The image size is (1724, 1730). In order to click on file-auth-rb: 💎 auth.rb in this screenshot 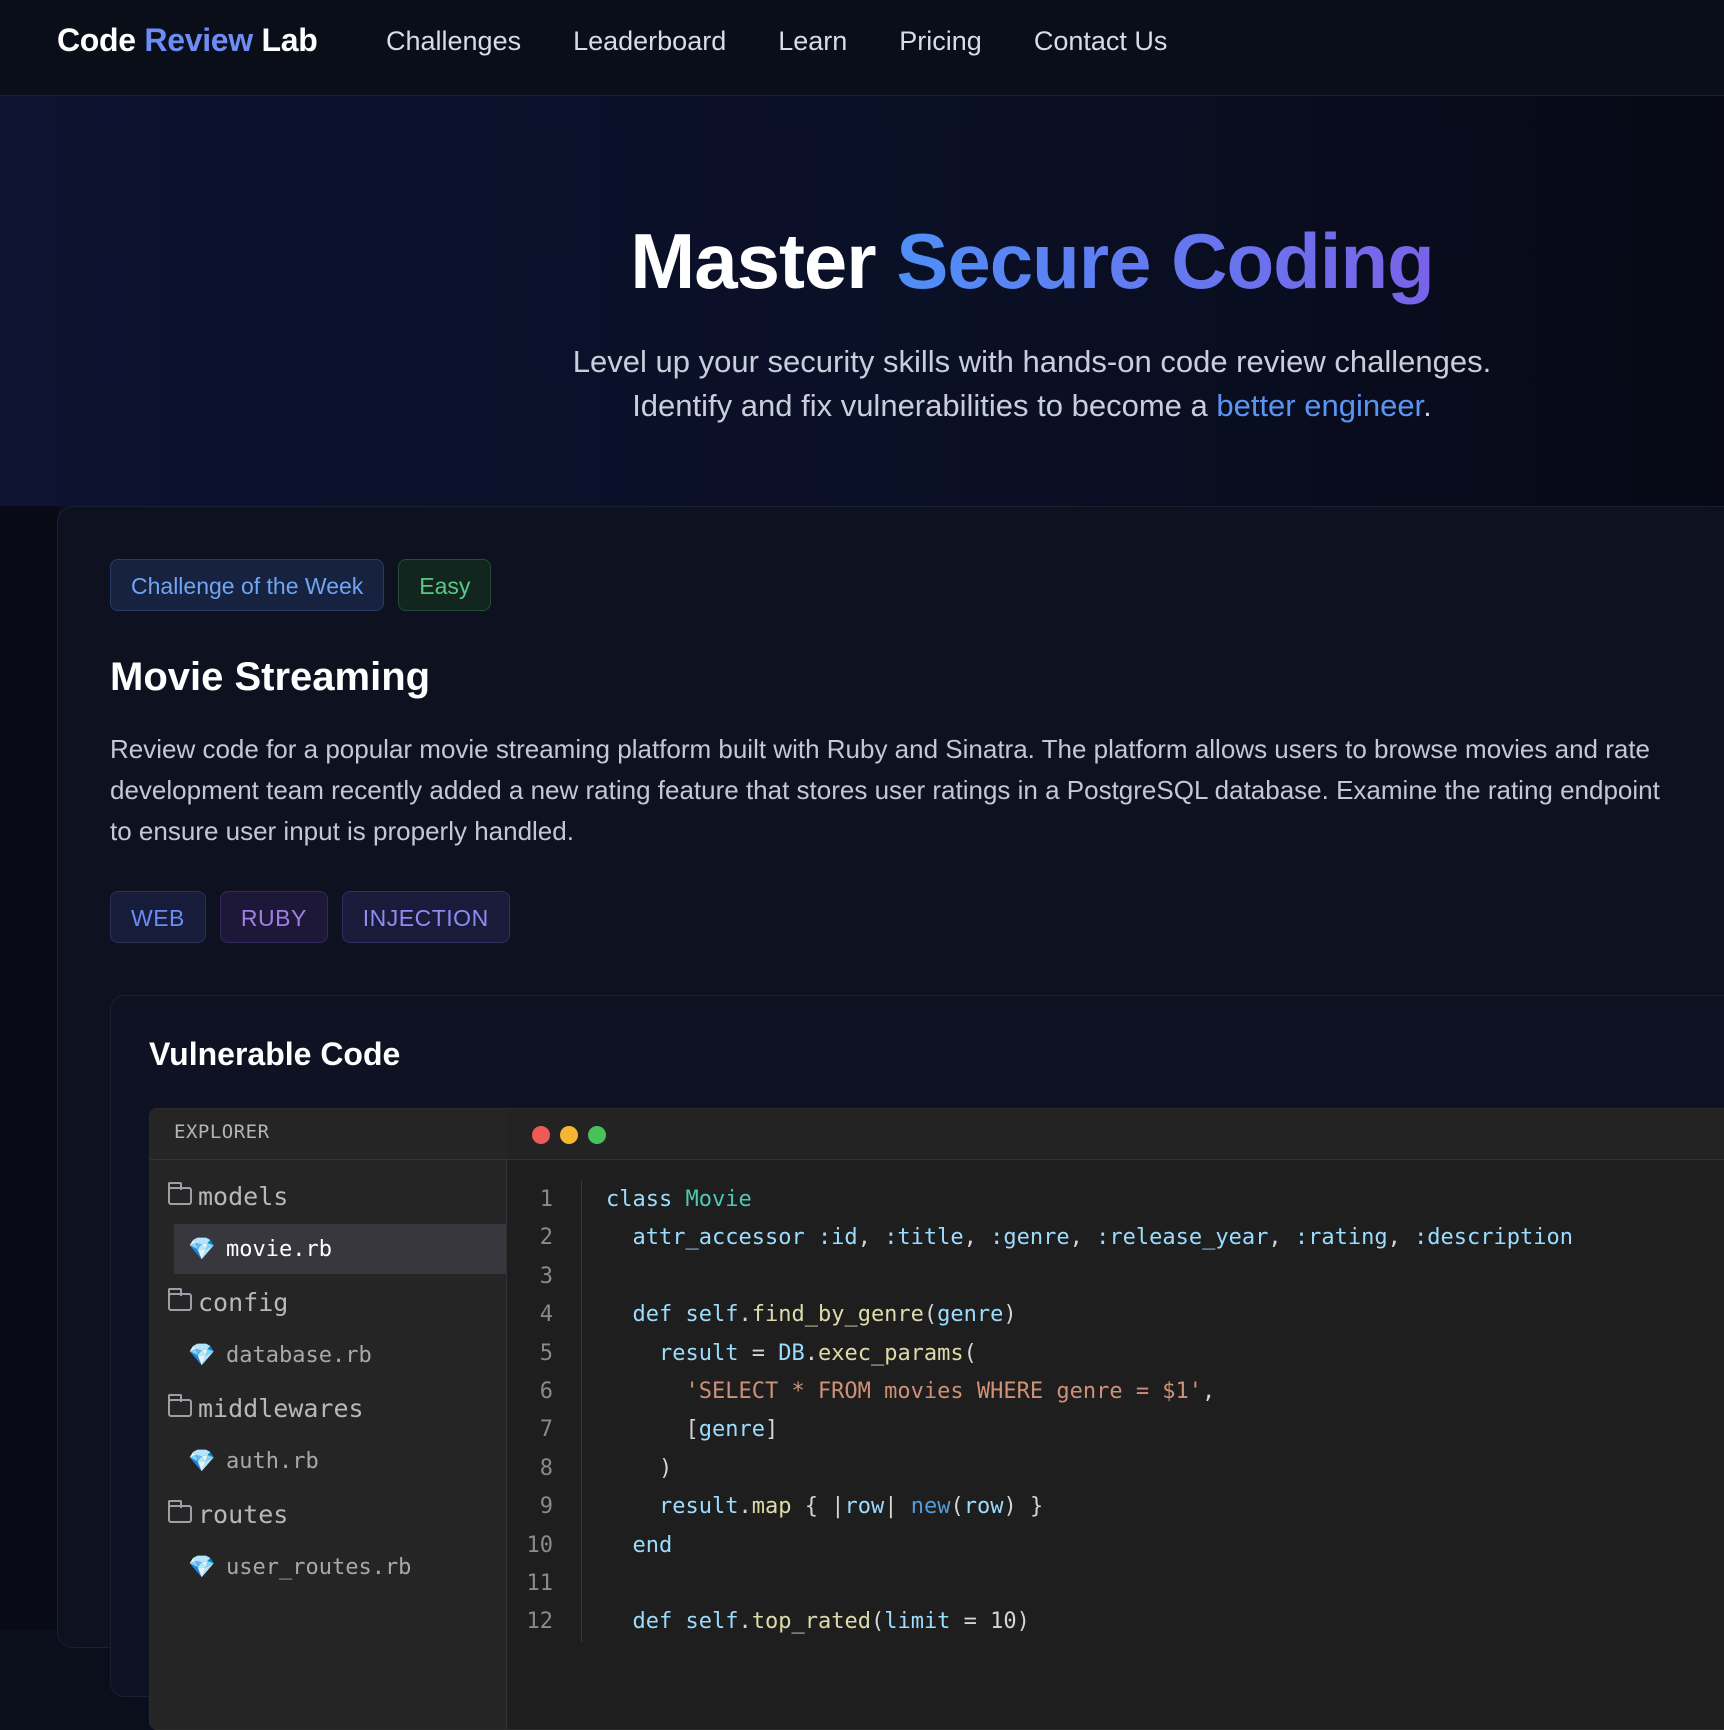, I will do `click(340, 1461)`.